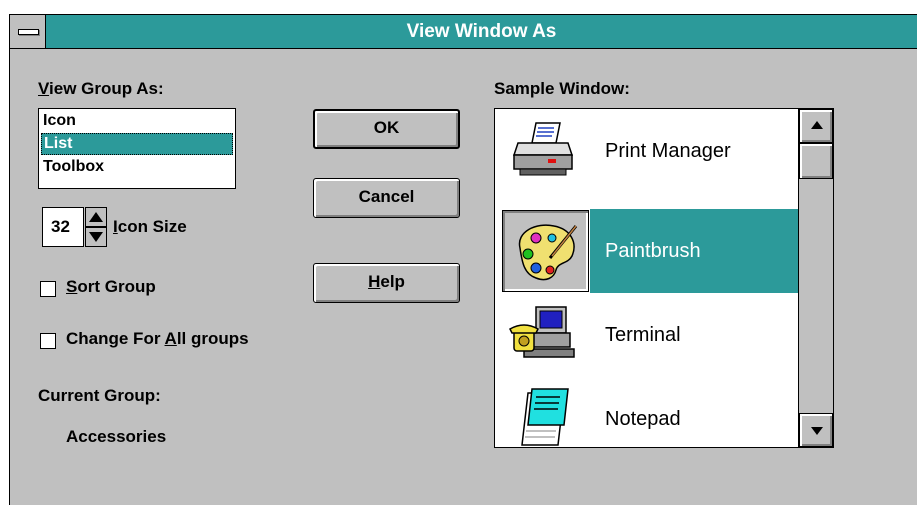 Image resolution: width=917 pixels, height=505 pixels. I want to click on current-group-value: Accessories, so click(116, 436).